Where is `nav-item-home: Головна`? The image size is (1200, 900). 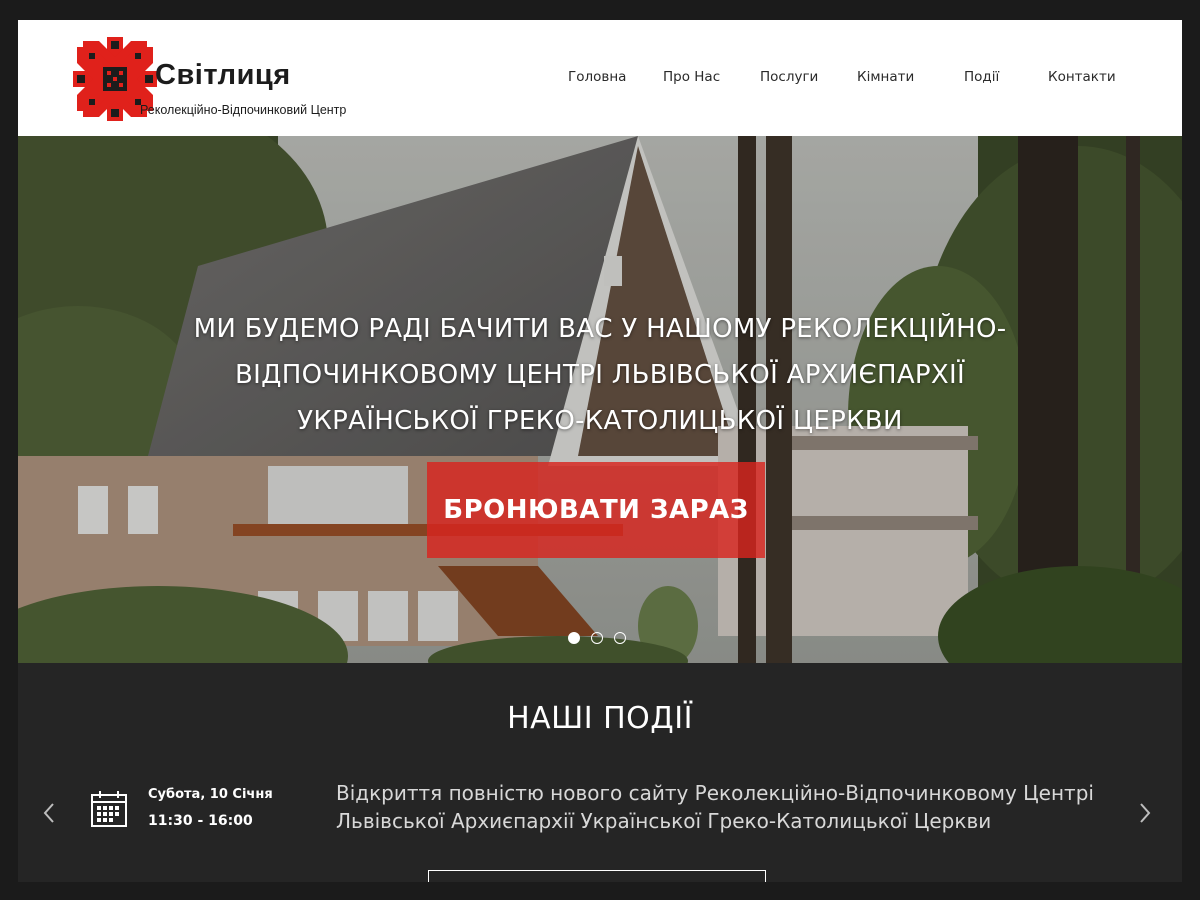 nav-item-home: Головна is located at coordinates (597, 77).